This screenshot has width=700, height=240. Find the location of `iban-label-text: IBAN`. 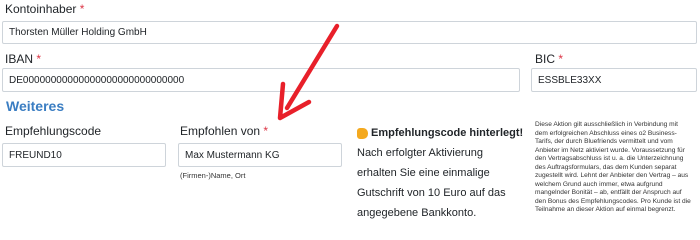

iban-label-text: IBAN is located at coordinates (19, 59).